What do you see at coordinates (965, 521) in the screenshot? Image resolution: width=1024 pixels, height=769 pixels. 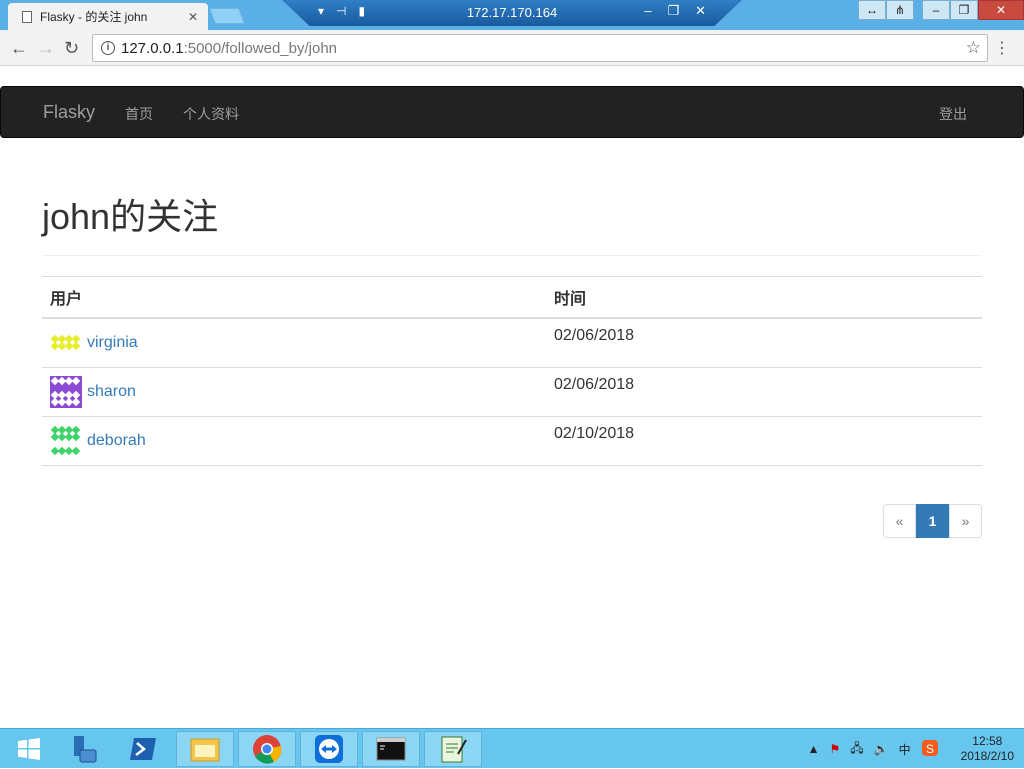 I see `pagination-next: »` at bounding box center [965, 521].